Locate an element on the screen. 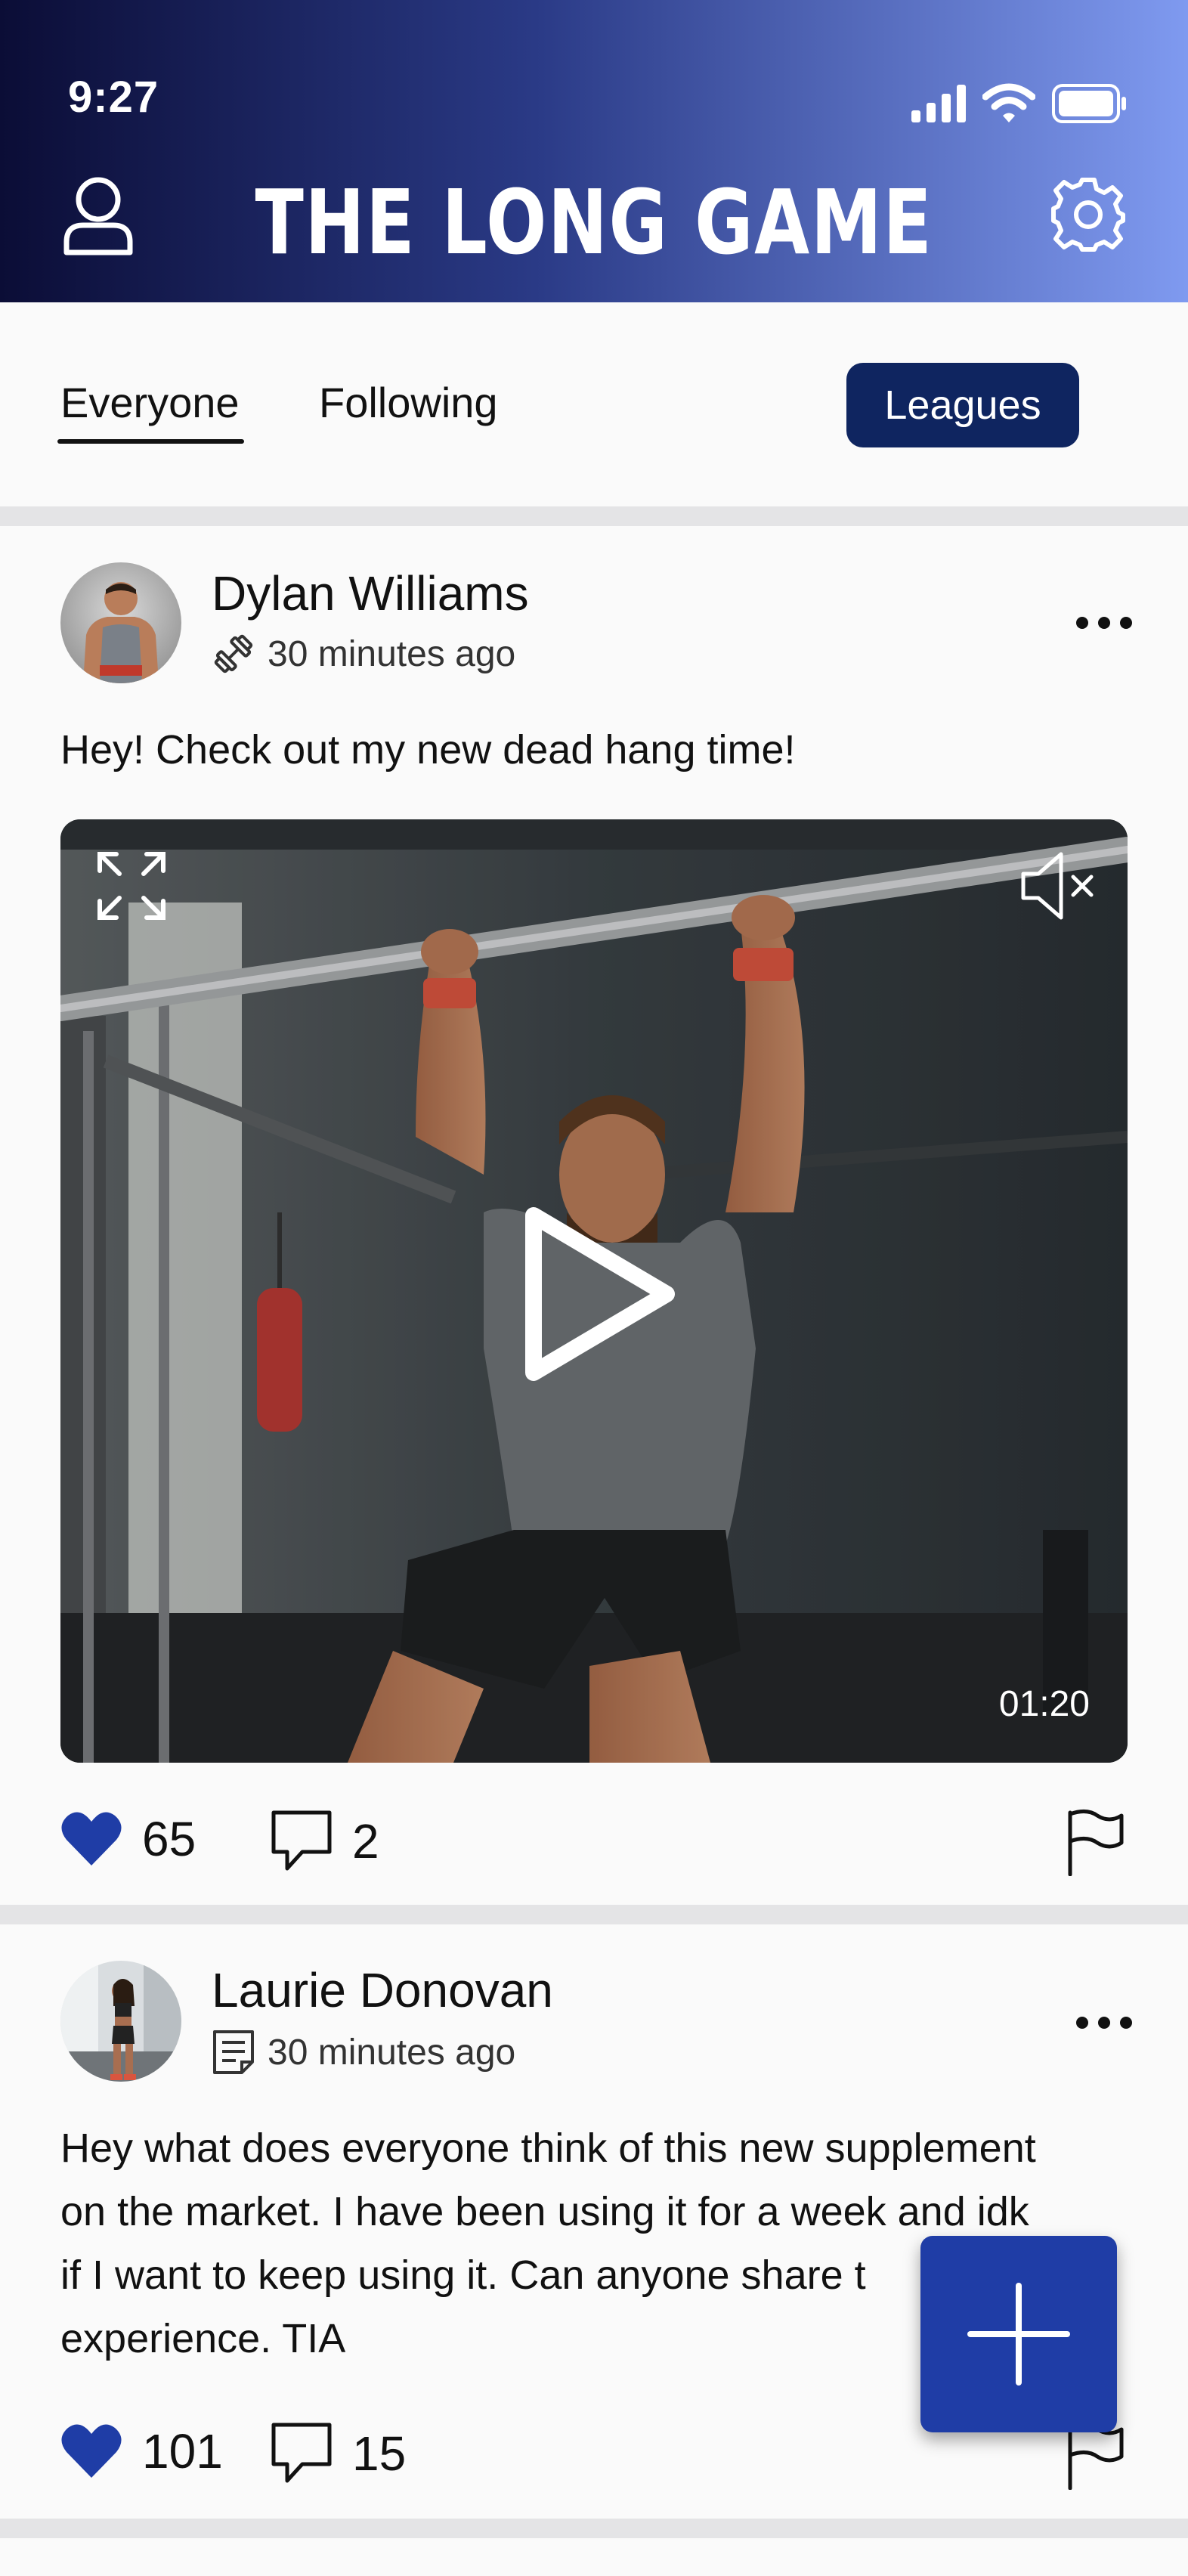  tab-everyone: Everyone is located at coordinates (151, 411).